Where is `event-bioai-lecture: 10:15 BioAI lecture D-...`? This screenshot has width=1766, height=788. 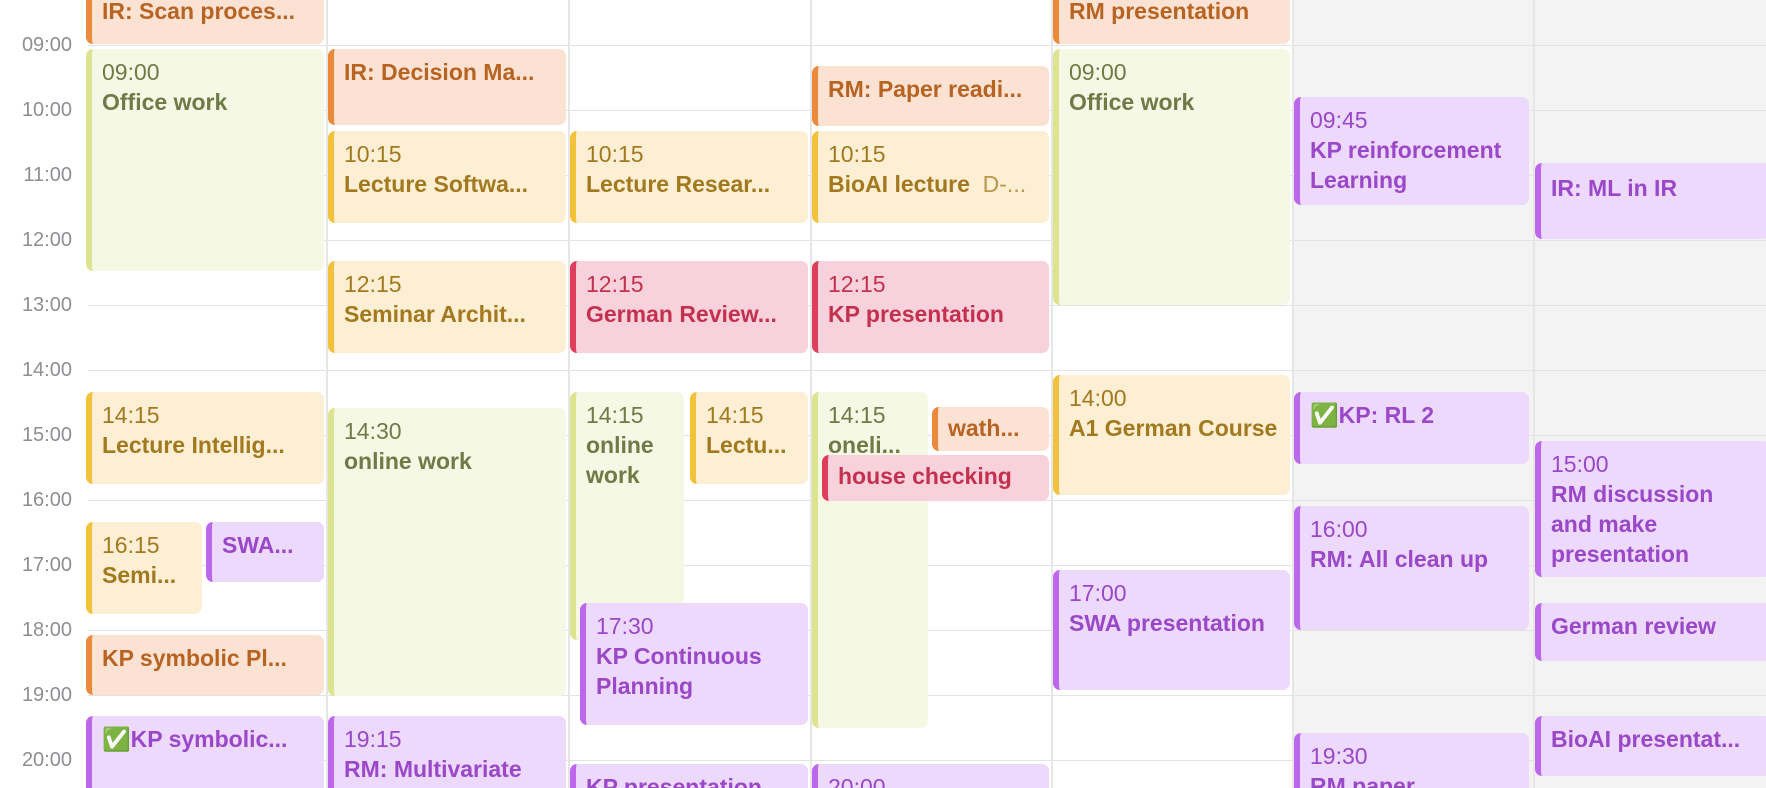 event-bioai-lecture: 10:15 BioAI lecture D-... is located at coordinates (930, 177).